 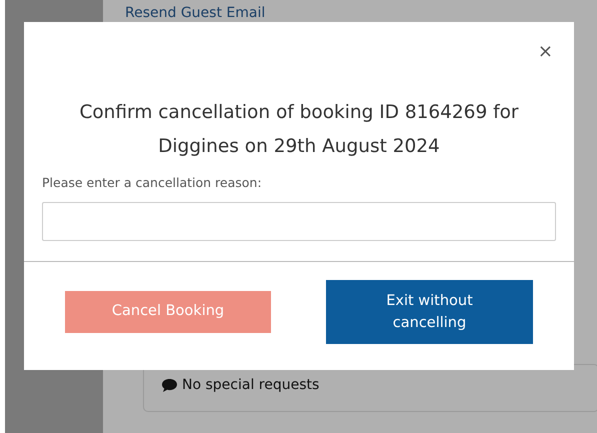 I want to click on speech-bubble-icon, so click(x=169, y=385).